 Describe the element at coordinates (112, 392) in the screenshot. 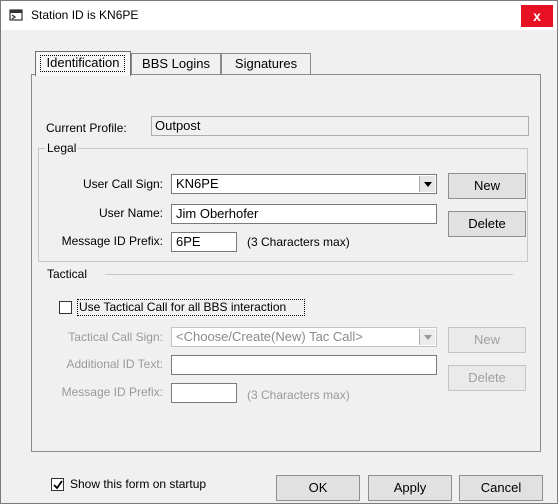

I see `tactical-message-id-prefix-label: Message ID Prefix:` at that location.